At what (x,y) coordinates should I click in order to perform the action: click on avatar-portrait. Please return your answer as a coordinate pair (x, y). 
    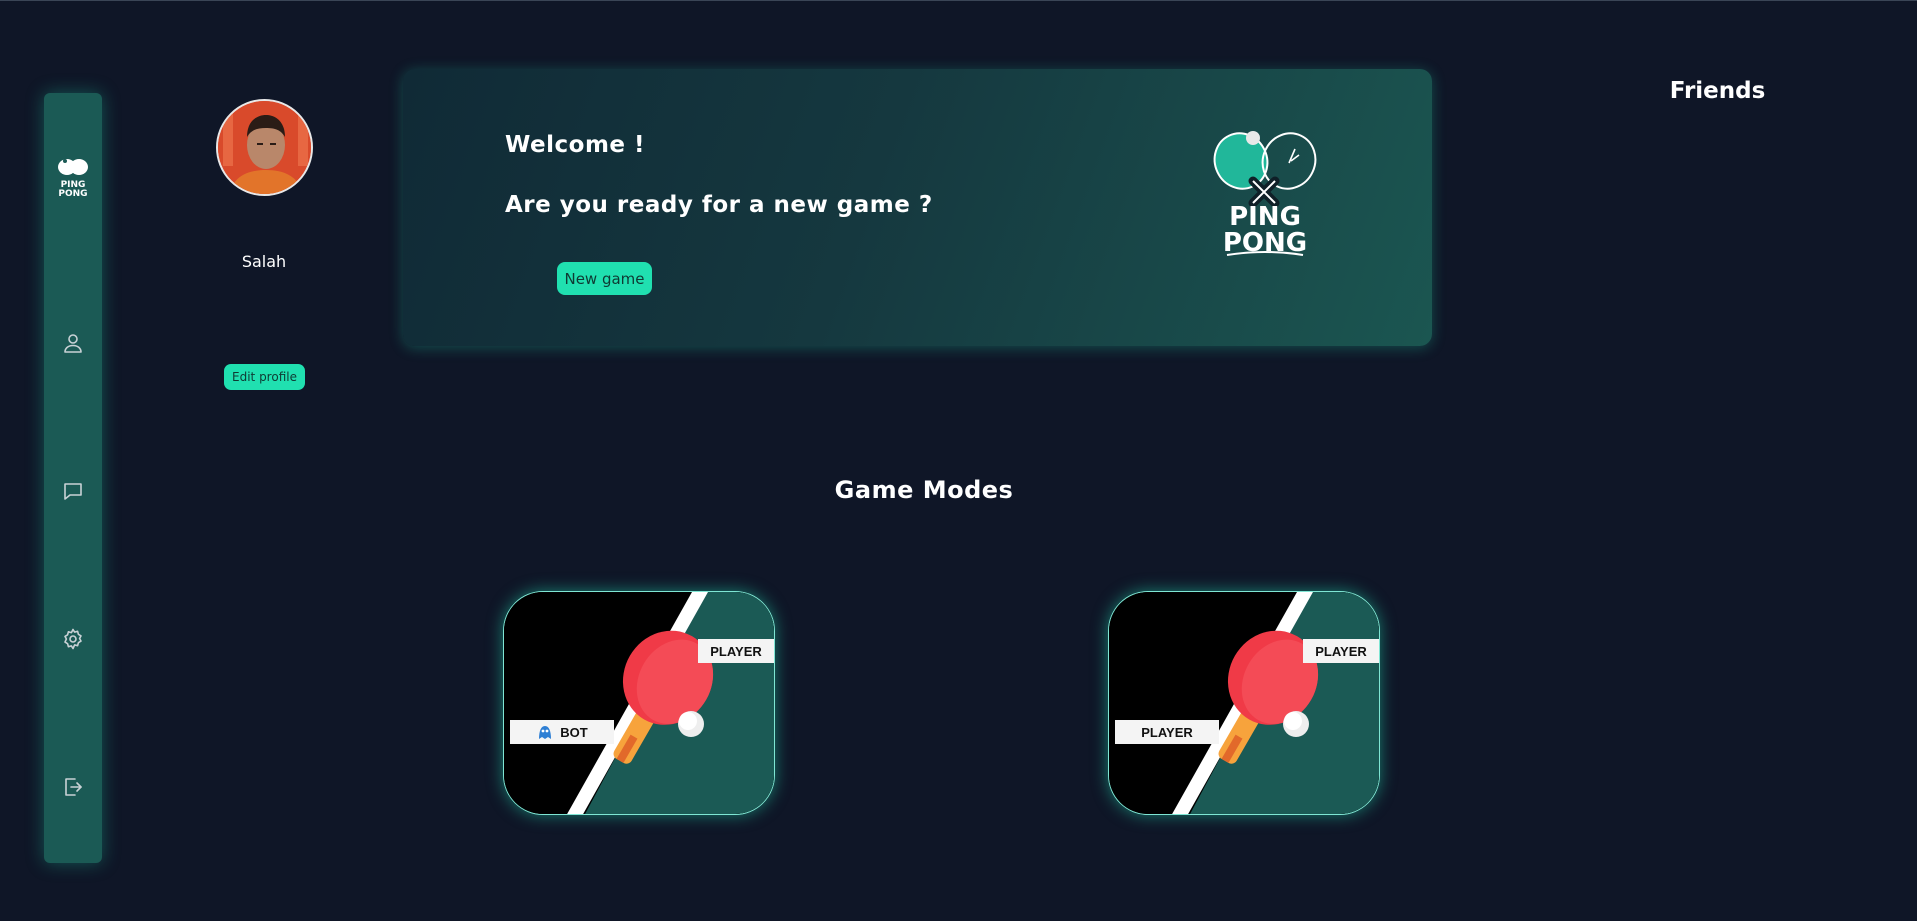
    Looking at the image, I should click on (264, 147).